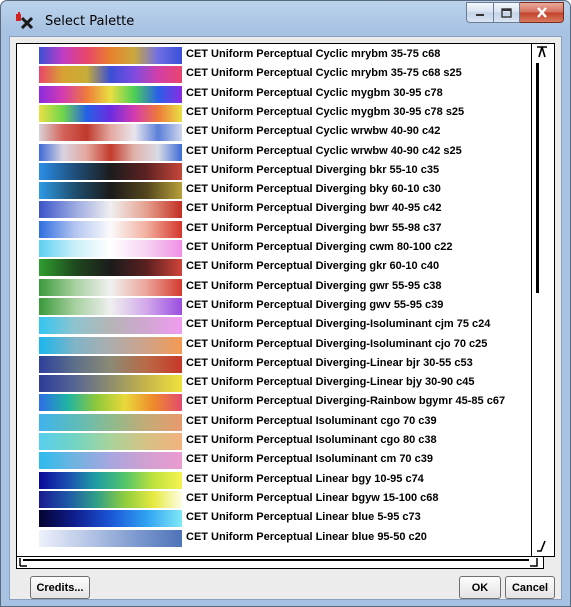 The image size is (571, 607). Describe the element at coordinates (90, 21) in the screenshot. I see `window-title: Select Palette` at that location.